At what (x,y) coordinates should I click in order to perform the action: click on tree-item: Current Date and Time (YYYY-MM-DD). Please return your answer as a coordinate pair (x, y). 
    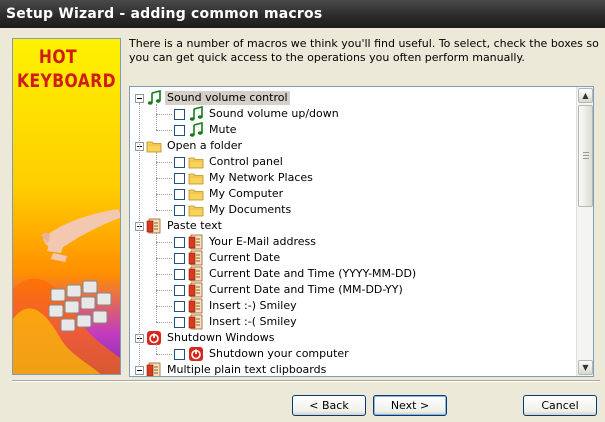
    Looking at the image, I should click on (296, 274).